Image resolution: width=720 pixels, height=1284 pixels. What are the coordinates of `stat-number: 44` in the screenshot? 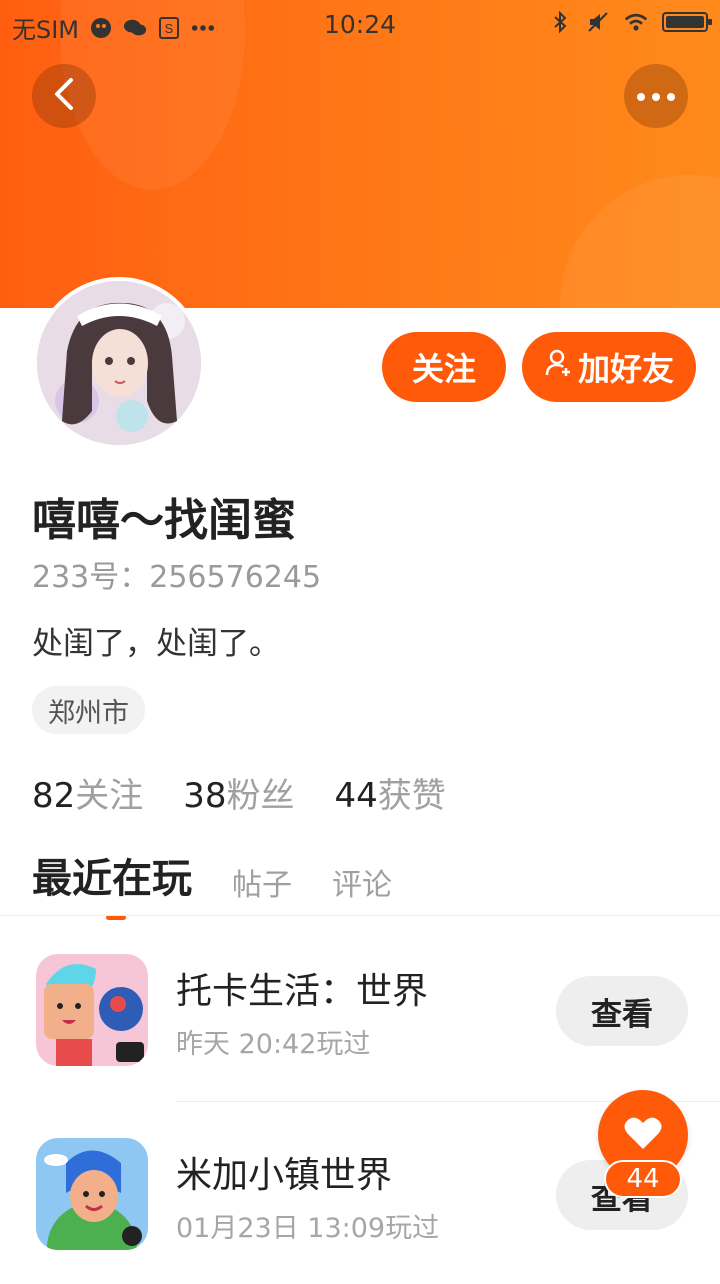 It's located at (356, 796).